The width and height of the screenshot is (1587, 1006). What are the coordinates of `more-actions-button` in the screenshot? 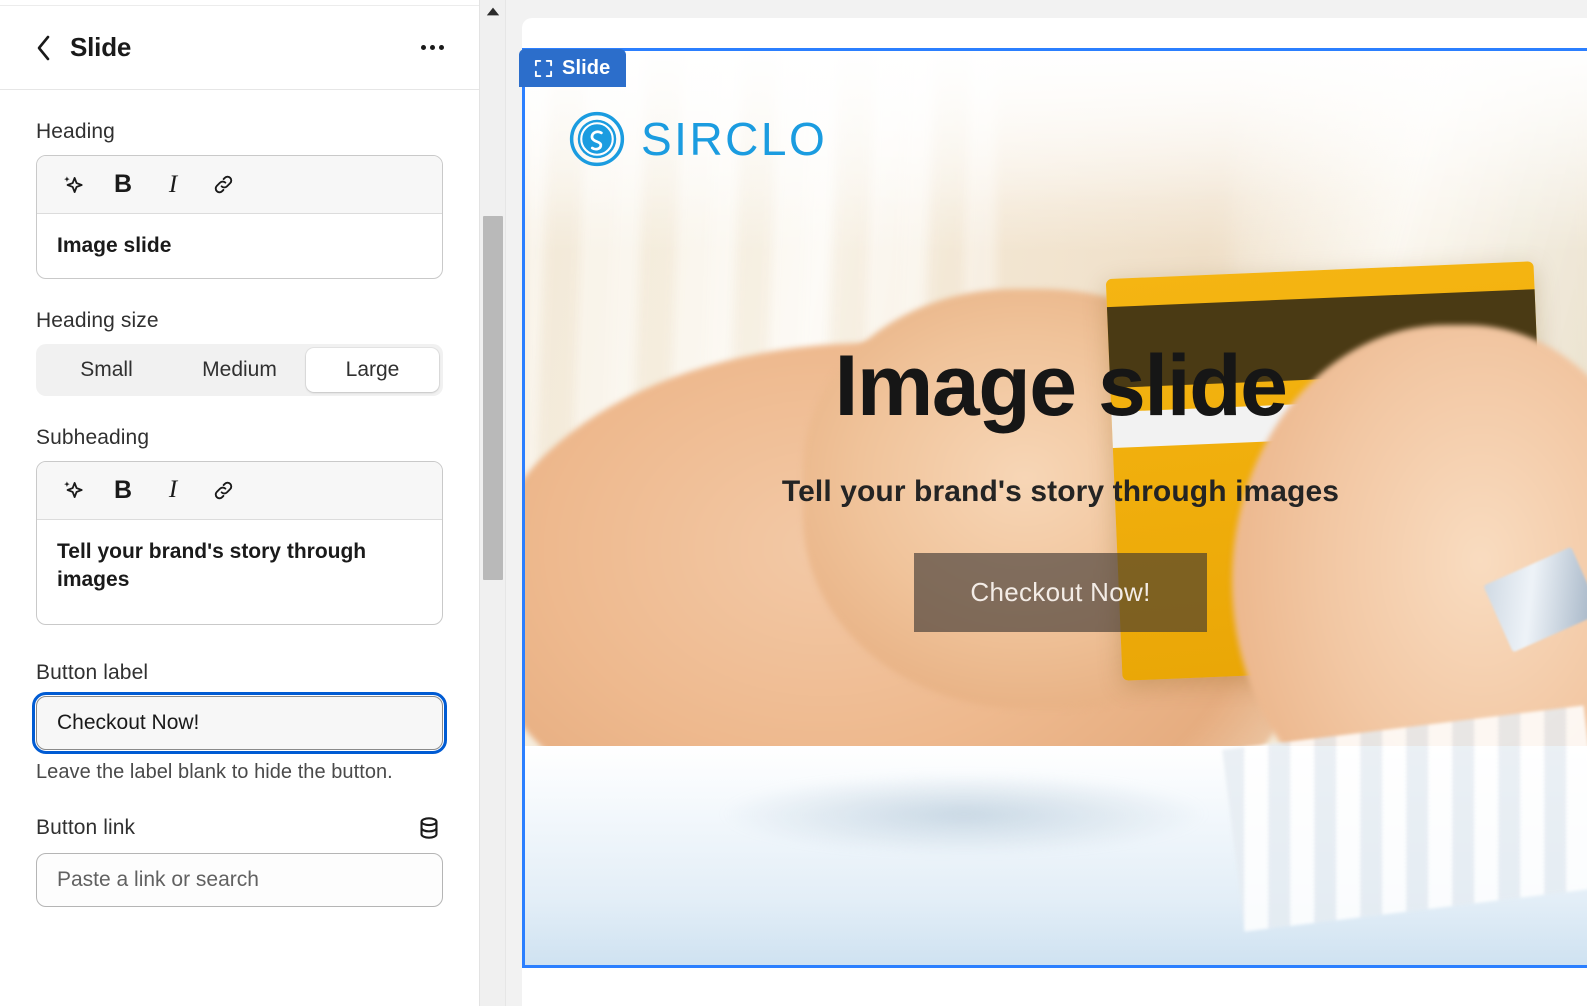 It's located at (432, 48).